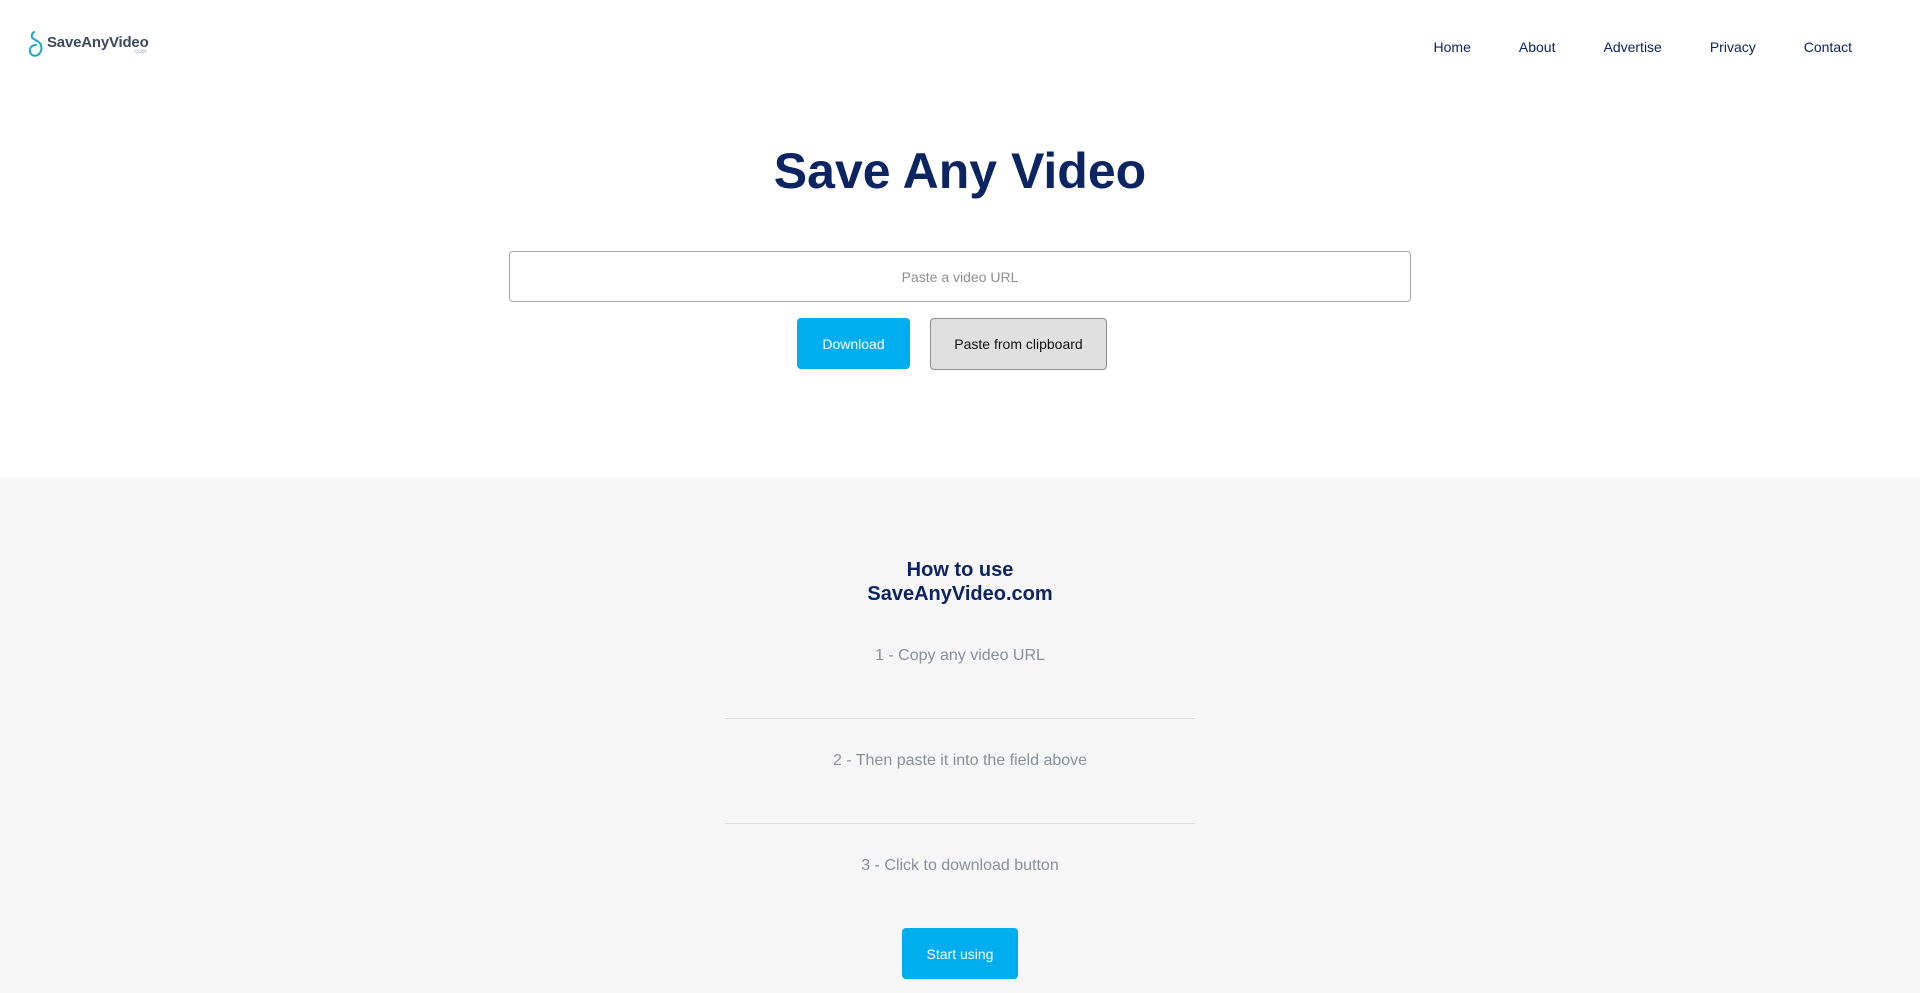 The height and width of the screenshot is (993, 1920). I want to click on site-logo: SaveAnyVideo .com, so click(88, 45).